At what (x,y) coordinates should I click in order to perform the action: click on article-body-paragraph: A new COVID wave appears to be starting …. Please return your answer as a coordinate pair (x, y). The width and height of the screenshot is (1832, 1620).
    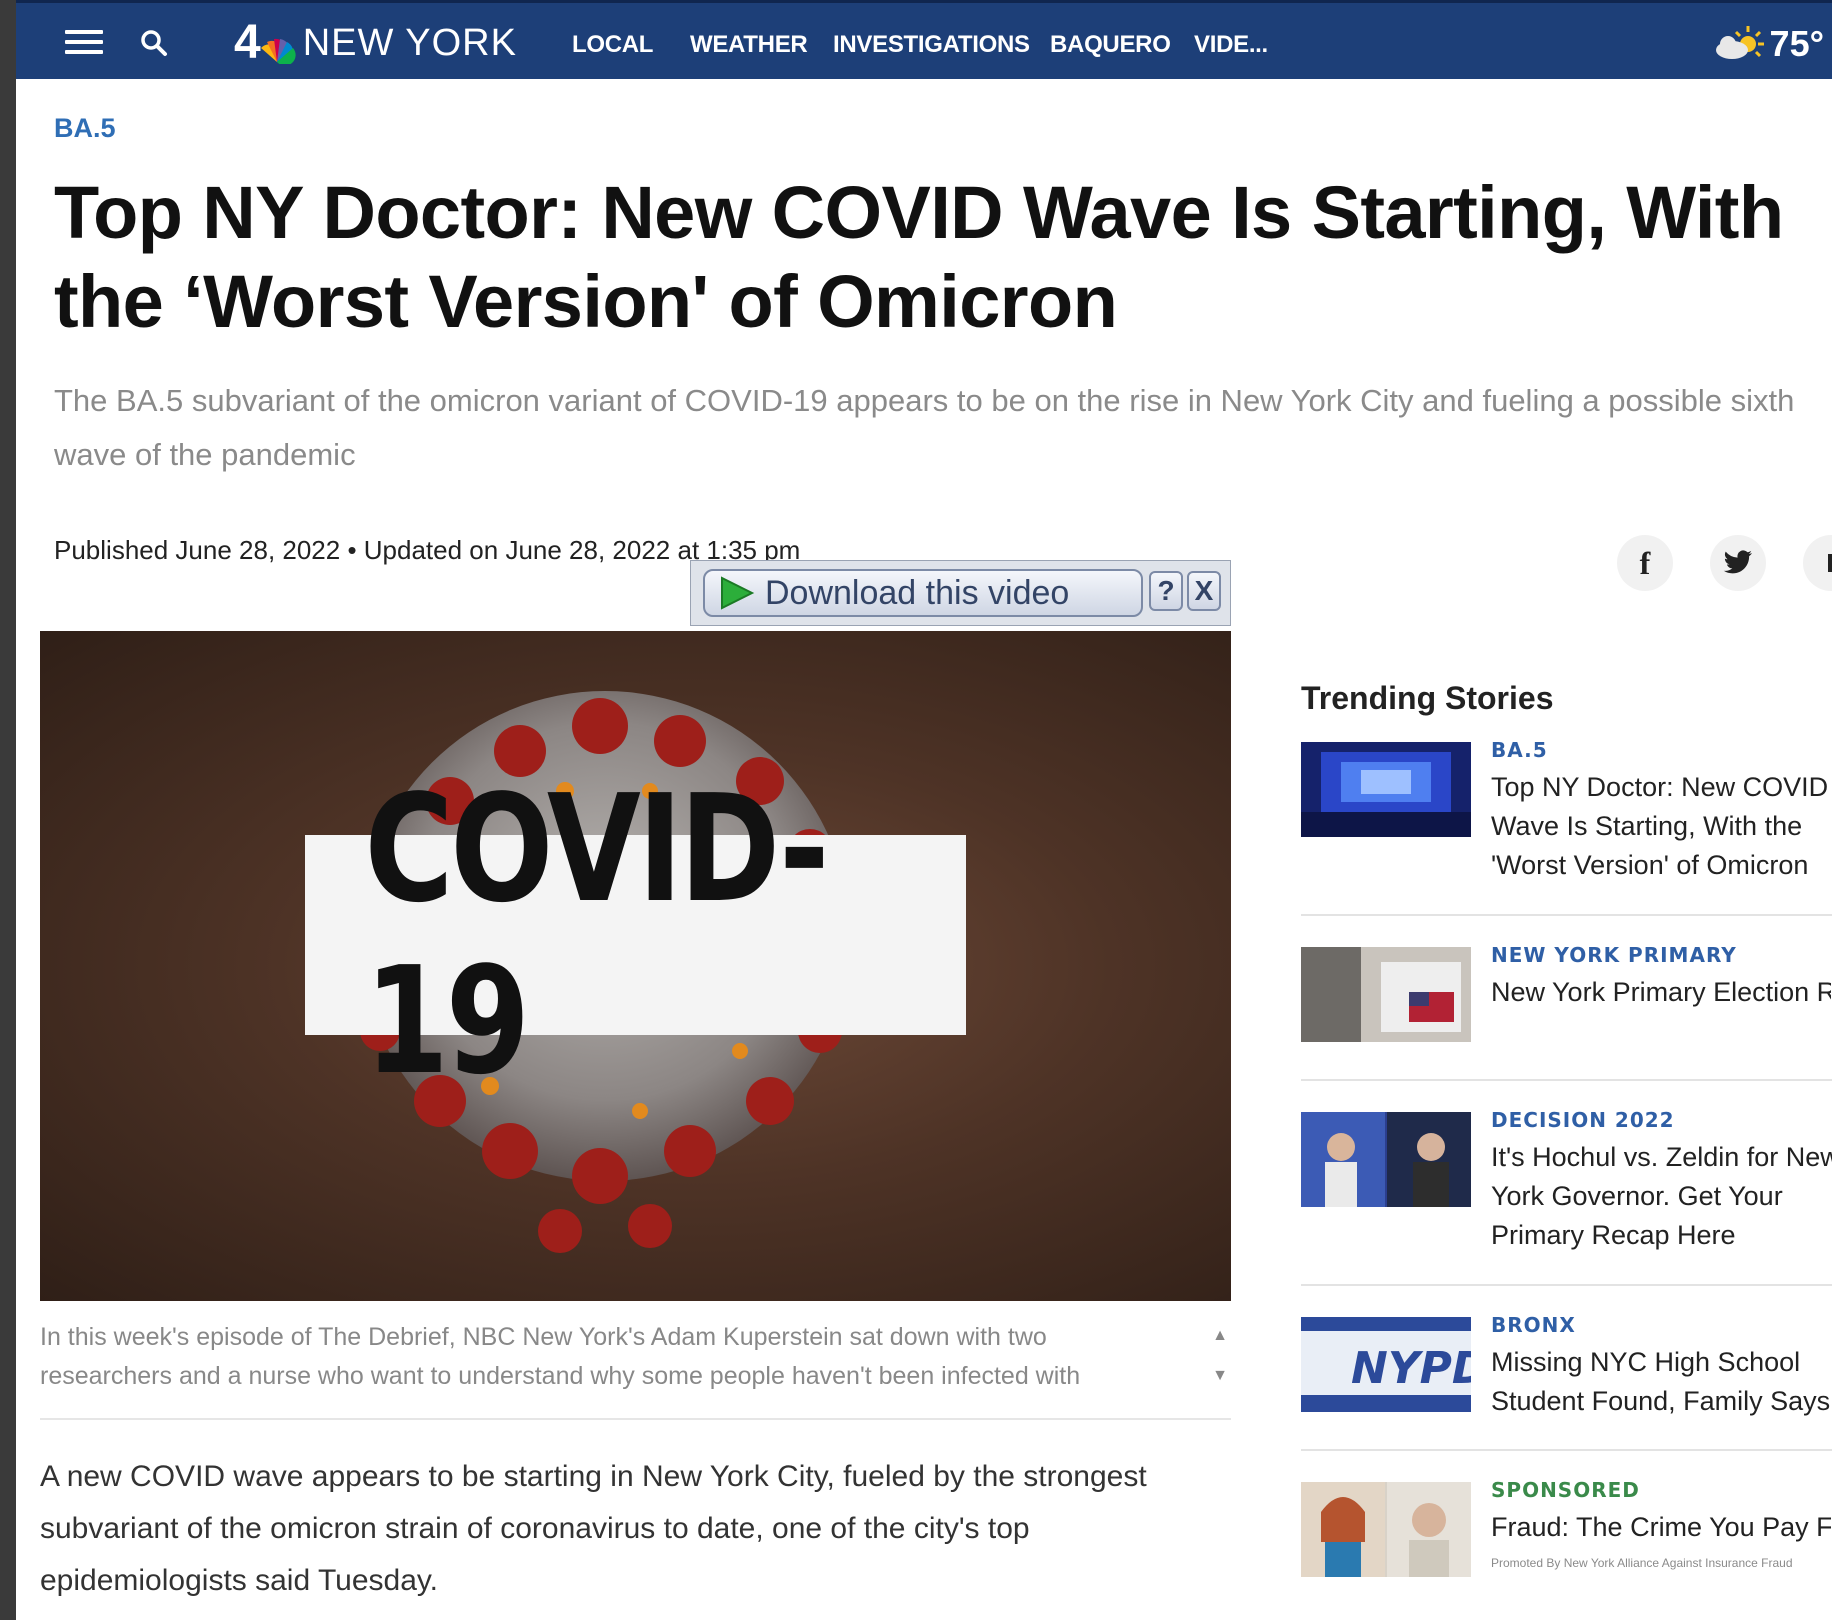
    Looking at the image, I should click on (593, 1528).